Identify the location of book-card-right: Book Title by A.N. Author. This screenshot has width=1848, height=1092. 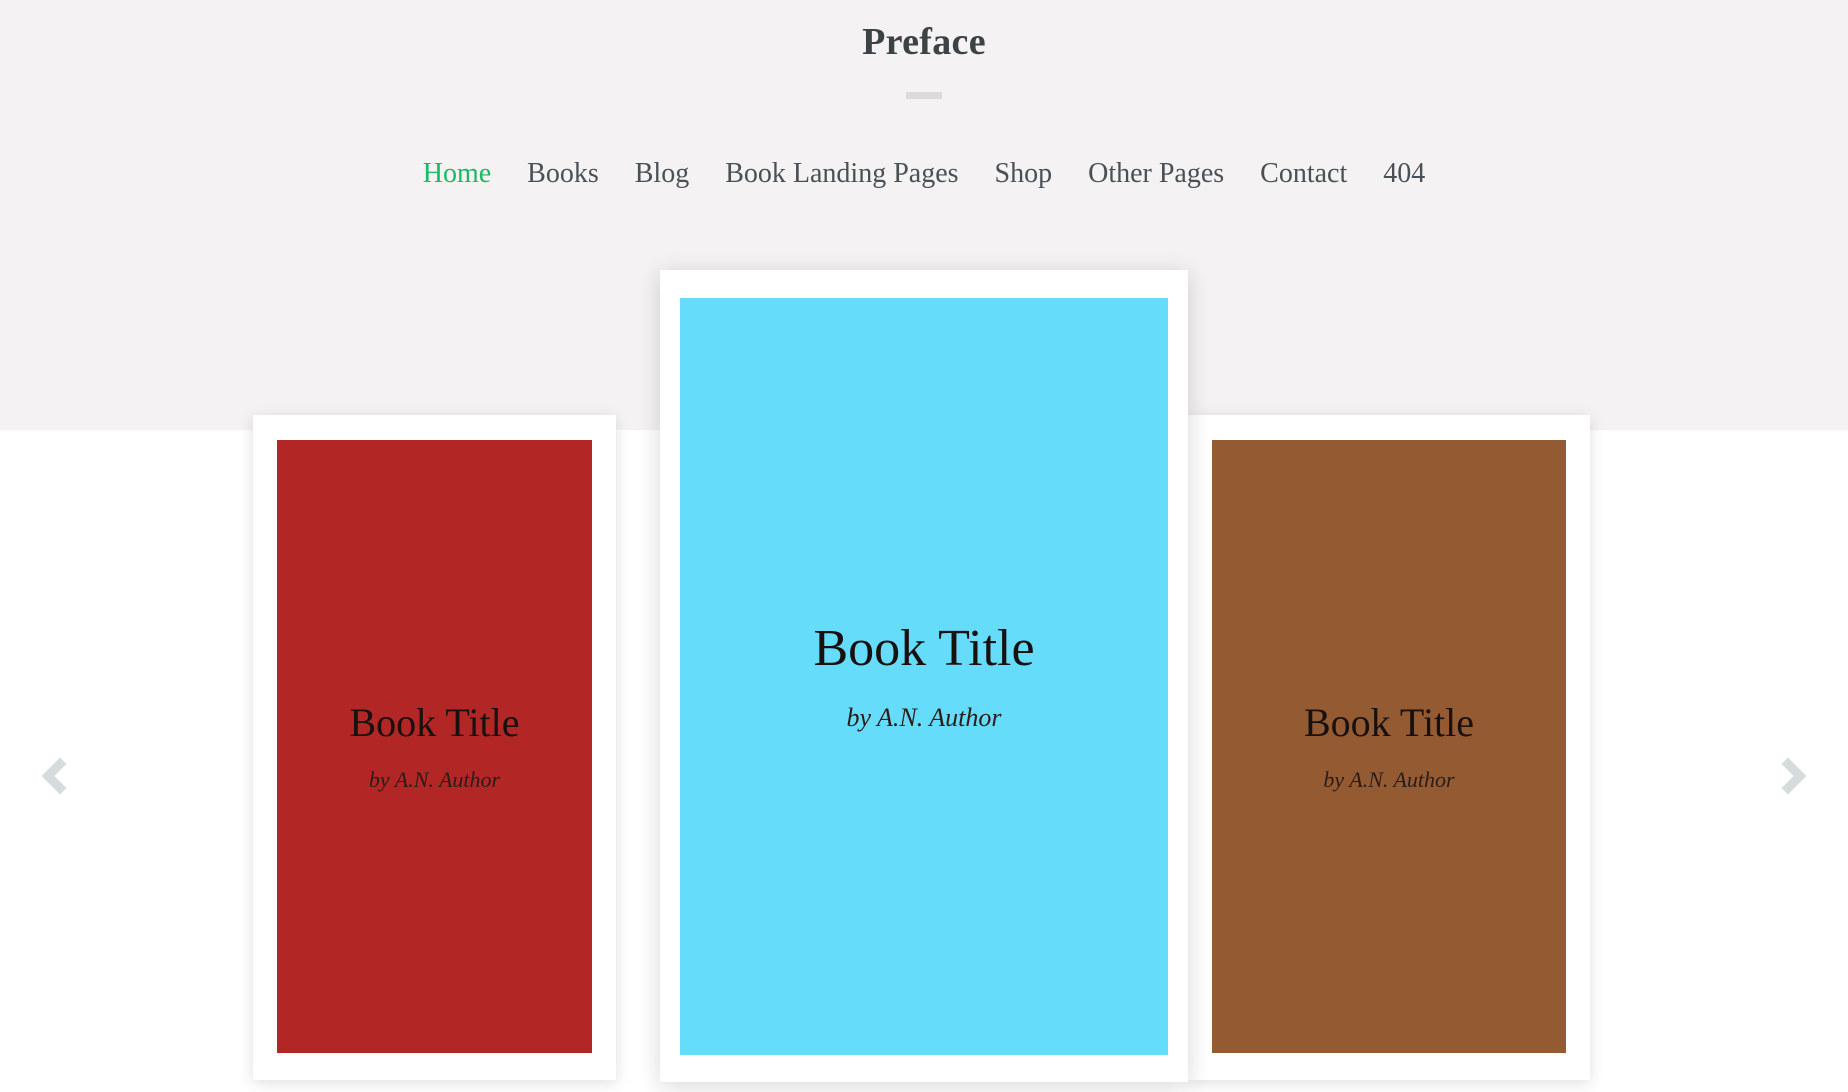
(1389, 747).